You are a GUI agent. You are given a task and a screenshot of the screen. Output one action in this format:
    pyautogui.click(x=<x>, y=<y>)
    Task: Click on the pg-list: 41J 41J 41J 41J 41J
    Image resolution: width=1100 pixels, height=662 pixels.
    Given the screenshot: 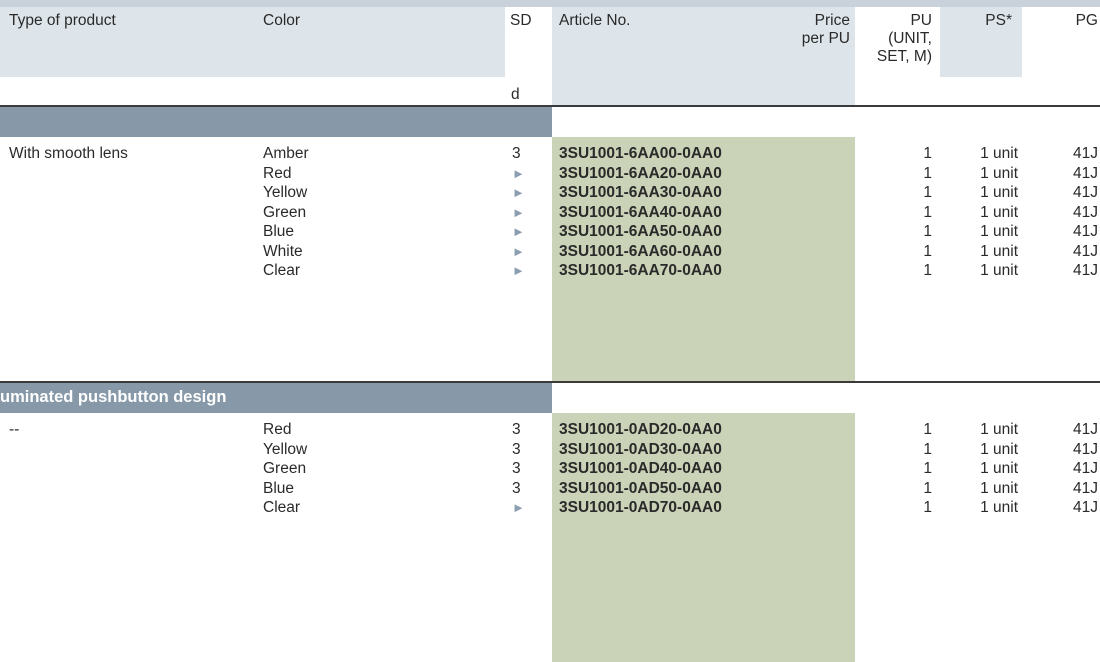 What is the action you would take?
    pyautogui.click(x=1069, y=469)
    